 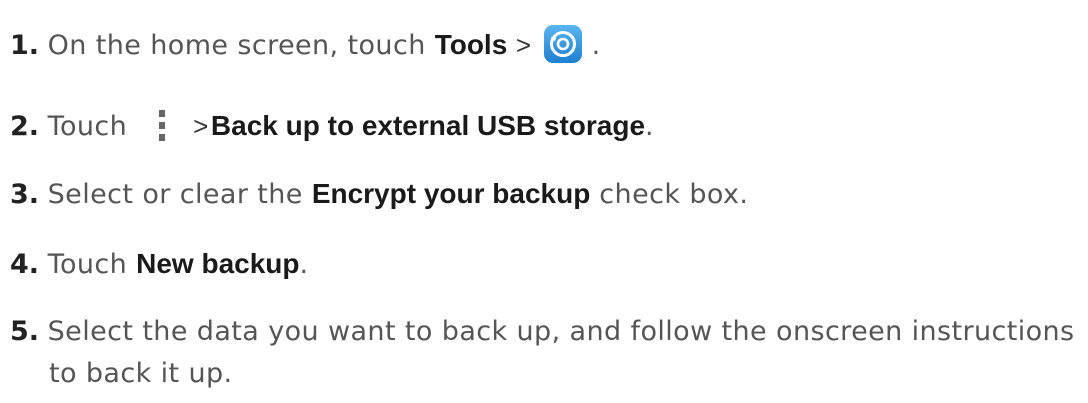 What do you see at coordinates (471, 44) in the screenshot?
I see `step-bold-text: Tools` at bounding box center [471, 44].